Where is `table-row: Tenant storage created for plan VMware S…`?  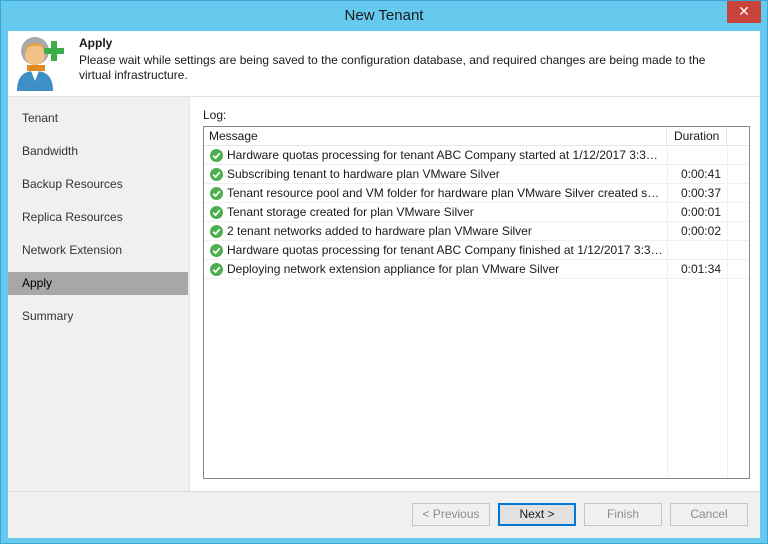 table-row: Tenant storage created for plan VMware S… is located at coordinates (476, 212).